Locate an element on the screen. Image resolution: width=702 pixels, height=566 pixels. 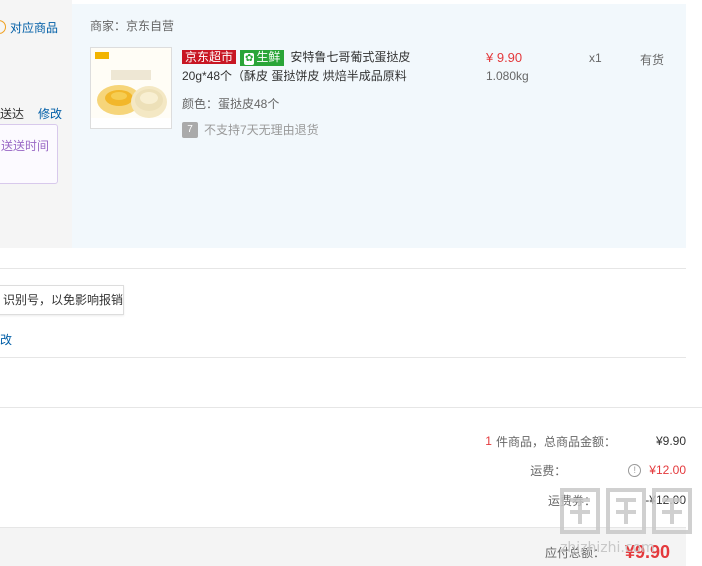
item-count: 1 is located at coordinates (488, 441).